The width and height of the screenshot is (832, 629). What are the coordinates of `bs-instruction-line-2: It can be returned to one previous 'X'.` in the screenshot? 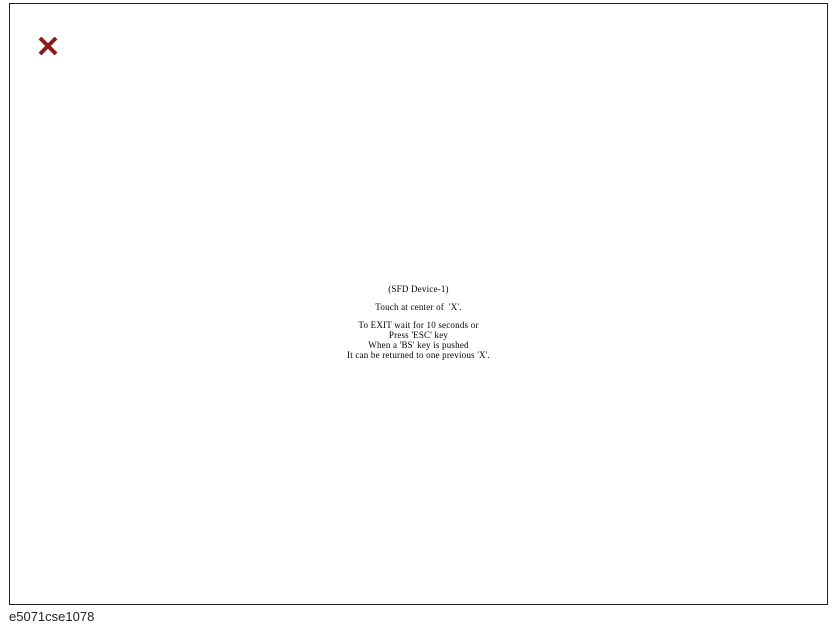 It's located at (418, 355).